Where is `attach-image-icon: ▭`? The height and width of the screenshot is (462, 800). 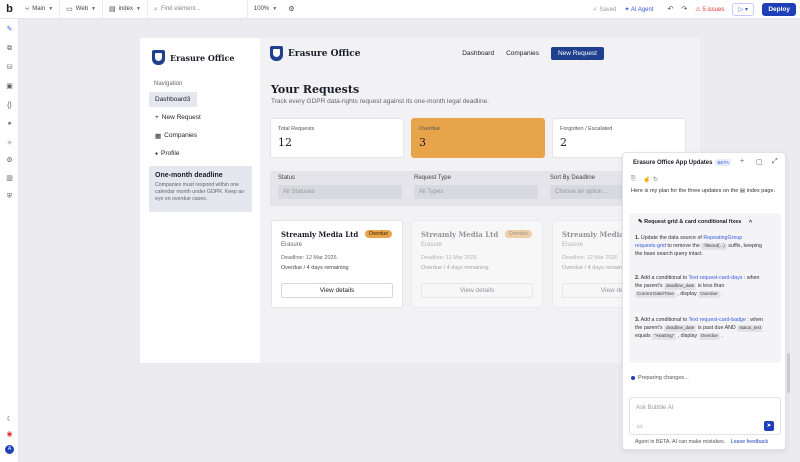 attach-image-icon: ▭ is located at coordinates (640, 426).